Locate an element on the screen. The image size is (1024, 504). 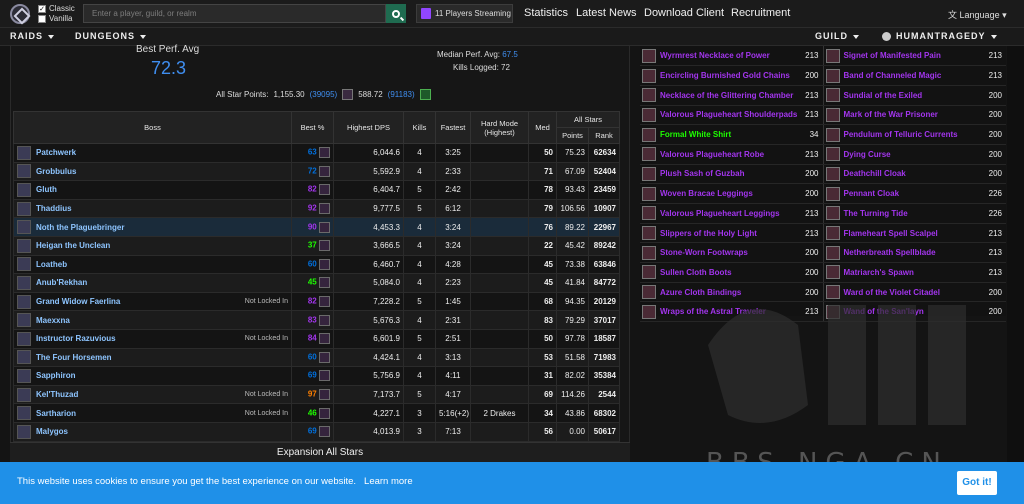
got-it-button: Got it! is located at coordinates (977, 483).